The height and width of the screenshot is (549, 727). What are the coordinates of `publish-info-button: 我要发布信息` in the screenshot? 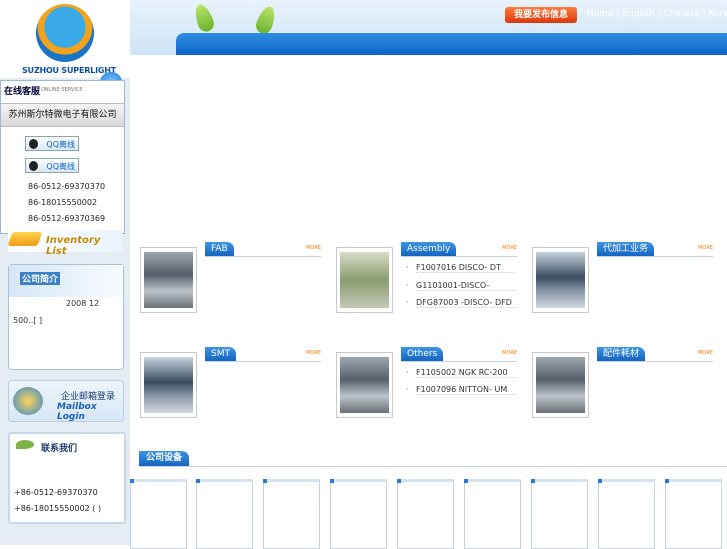 It's located at (541, 15).